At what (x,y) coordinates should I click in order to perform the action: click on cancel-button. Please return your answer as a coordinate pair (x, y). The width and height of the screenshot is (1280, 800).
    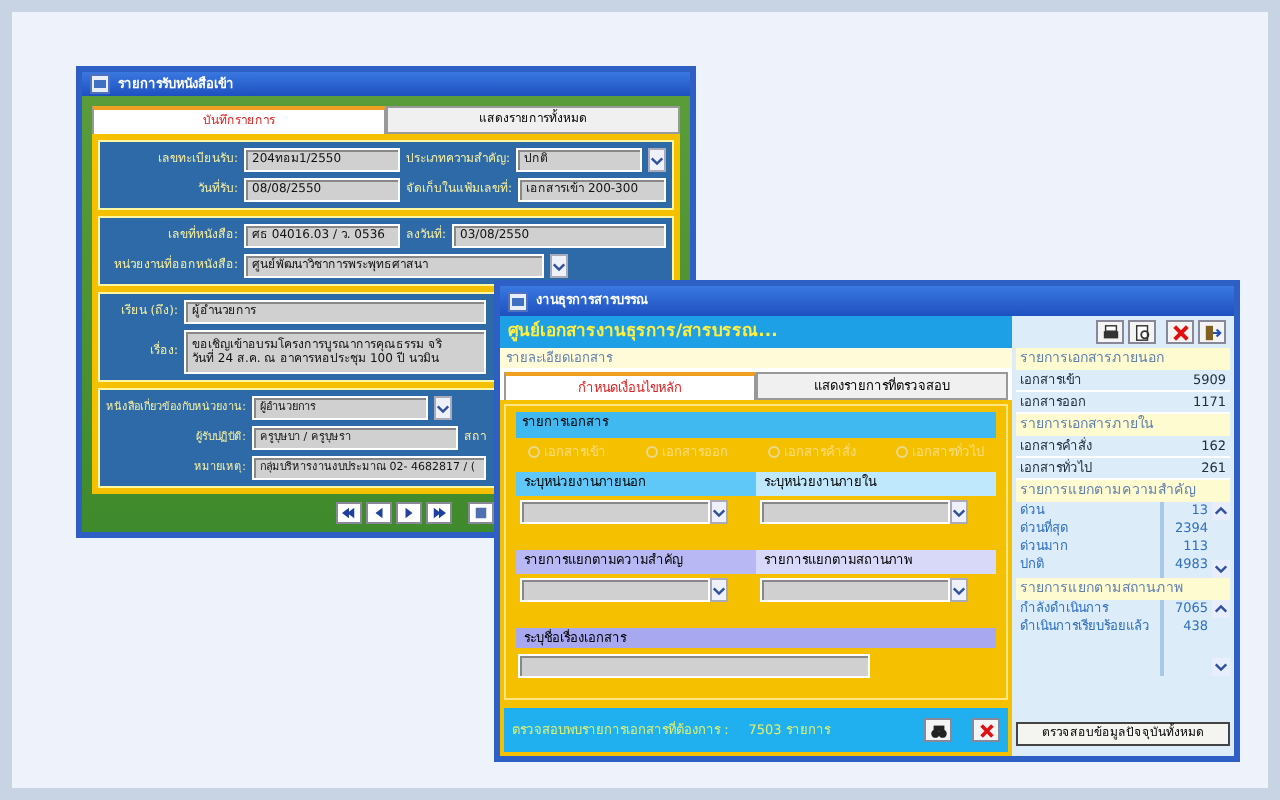
    Looking at the image, I should click on (986, 730).